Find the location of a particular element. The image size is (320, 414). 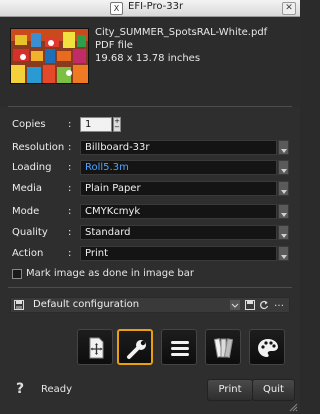

palette-button is located at coordinates (267, 347).